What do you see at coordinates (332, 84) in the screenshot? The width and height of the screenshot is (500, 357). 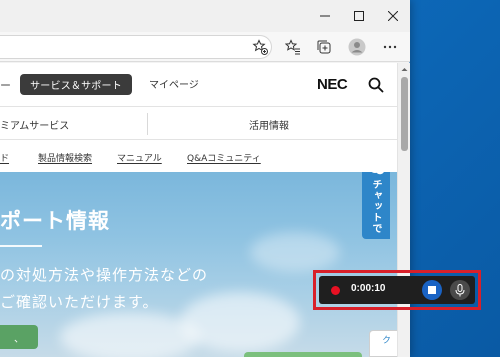 I see `nec-logo: NEC` at bounding box center [332, 84].